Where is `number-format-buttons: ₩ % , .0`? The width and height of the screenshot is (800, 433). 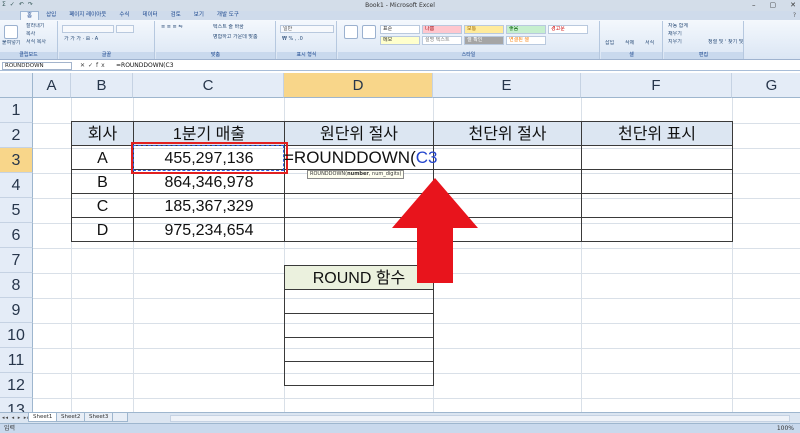
number-format-buttons: ₩ % , .0 is located at coordinates (307, 40).